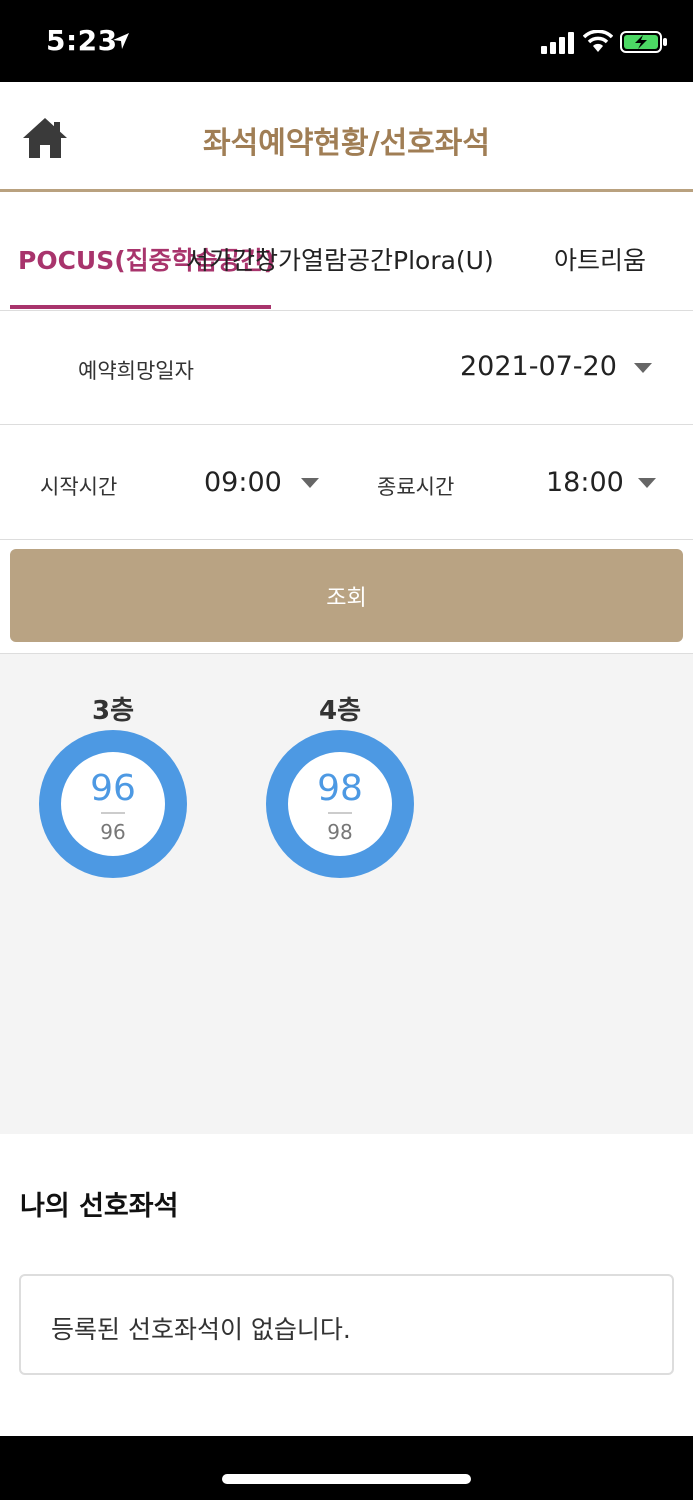 This screenshot has height=1500, width=693. Describe the element at coordinates (416, 487) in the screenshot. I see `end-time-label: 종료시간` at that location.